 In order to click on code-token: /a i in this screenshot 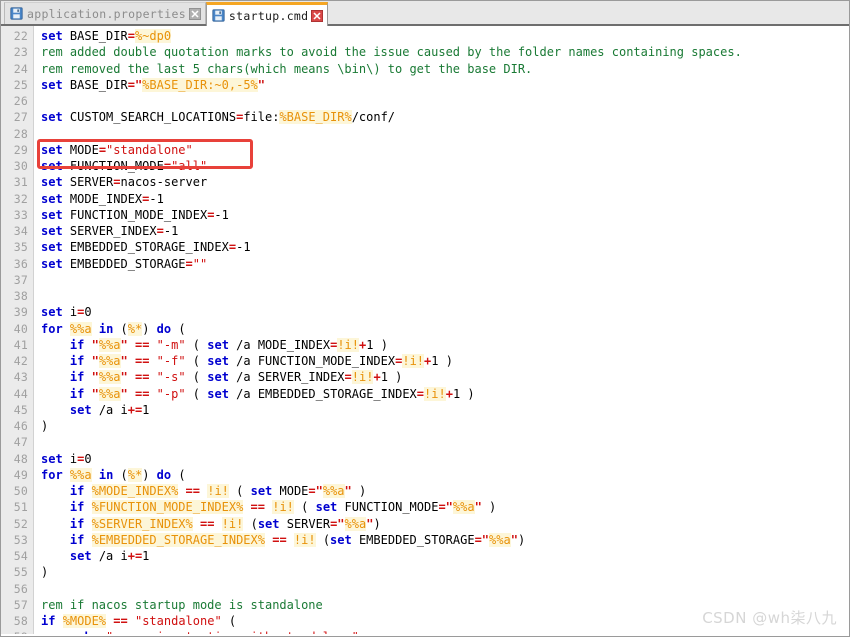, I will do `click(109, 556)`.